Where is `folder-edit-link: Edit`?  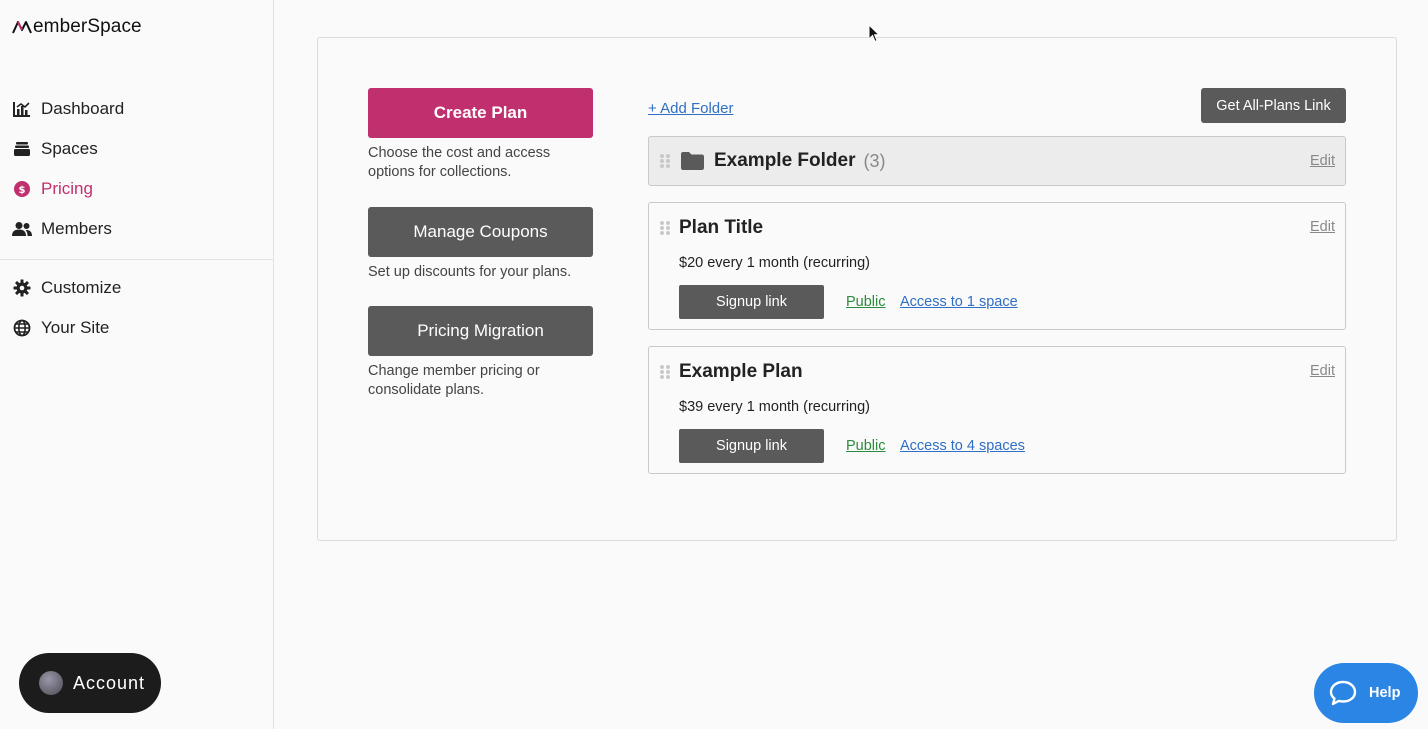 folder-edit-link: Edit is located at coordinates (1322, 161).